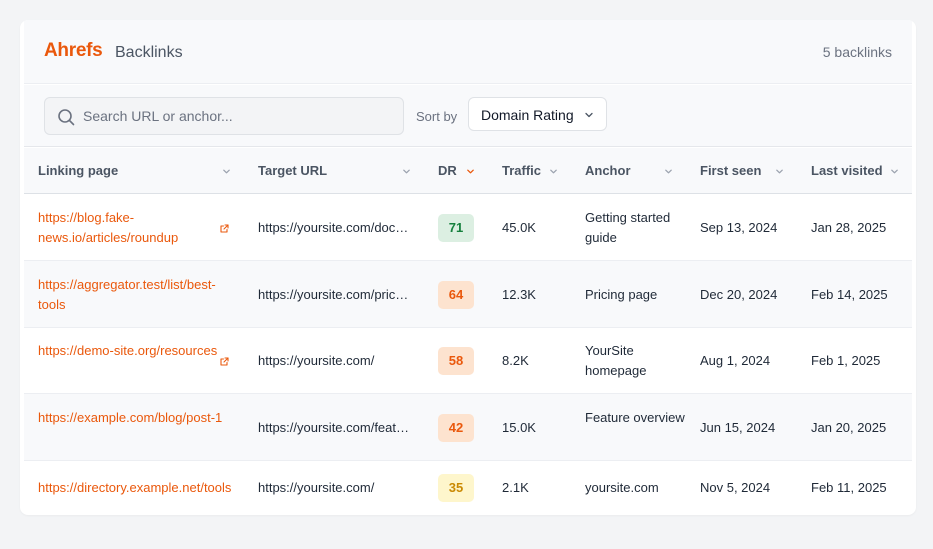 The image size is (933, 549). I want to click on toolbar: Sort by Domain Rating, so click(468, 116).